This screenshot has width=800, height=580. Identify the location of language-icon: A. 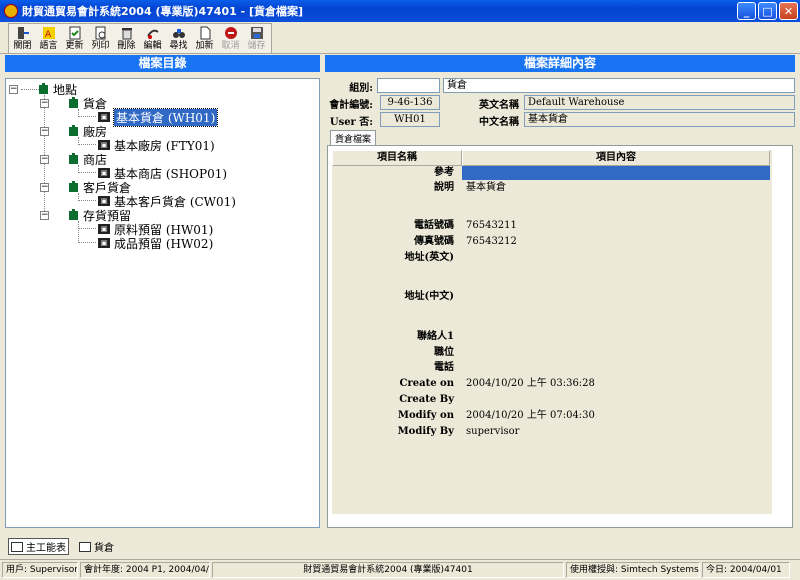
(49, 33).